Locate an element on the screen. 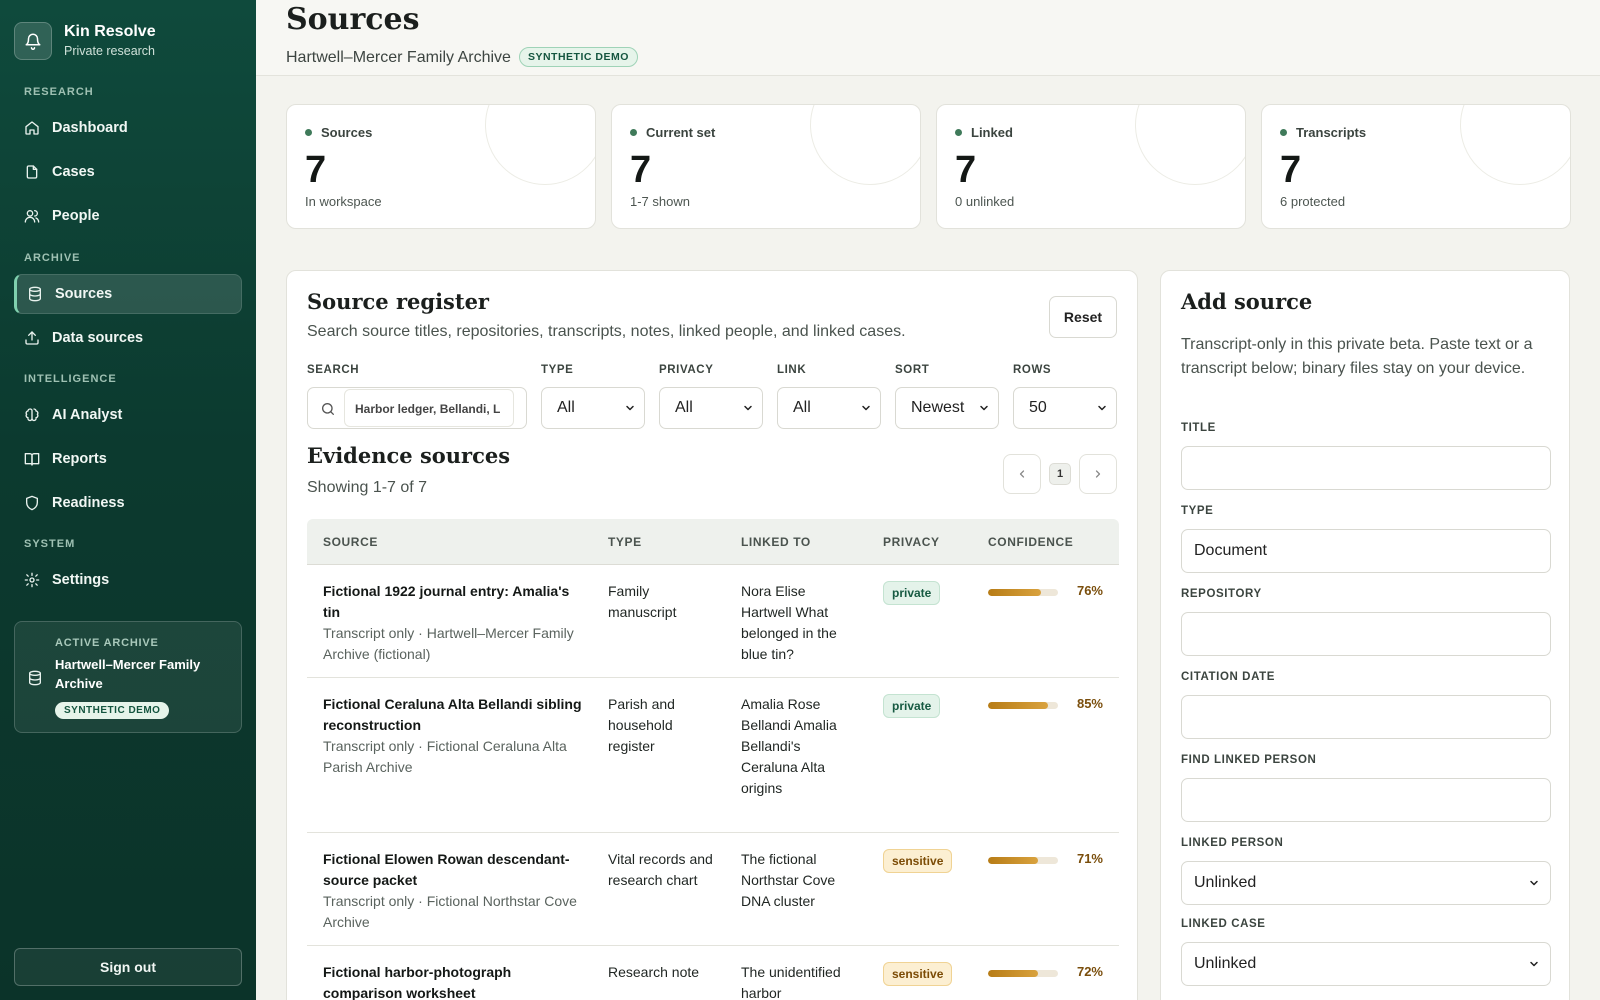 This screenshot has height=1000, width=1600. brand: Kin Resolve Private research is located at coordinates (85, 41).